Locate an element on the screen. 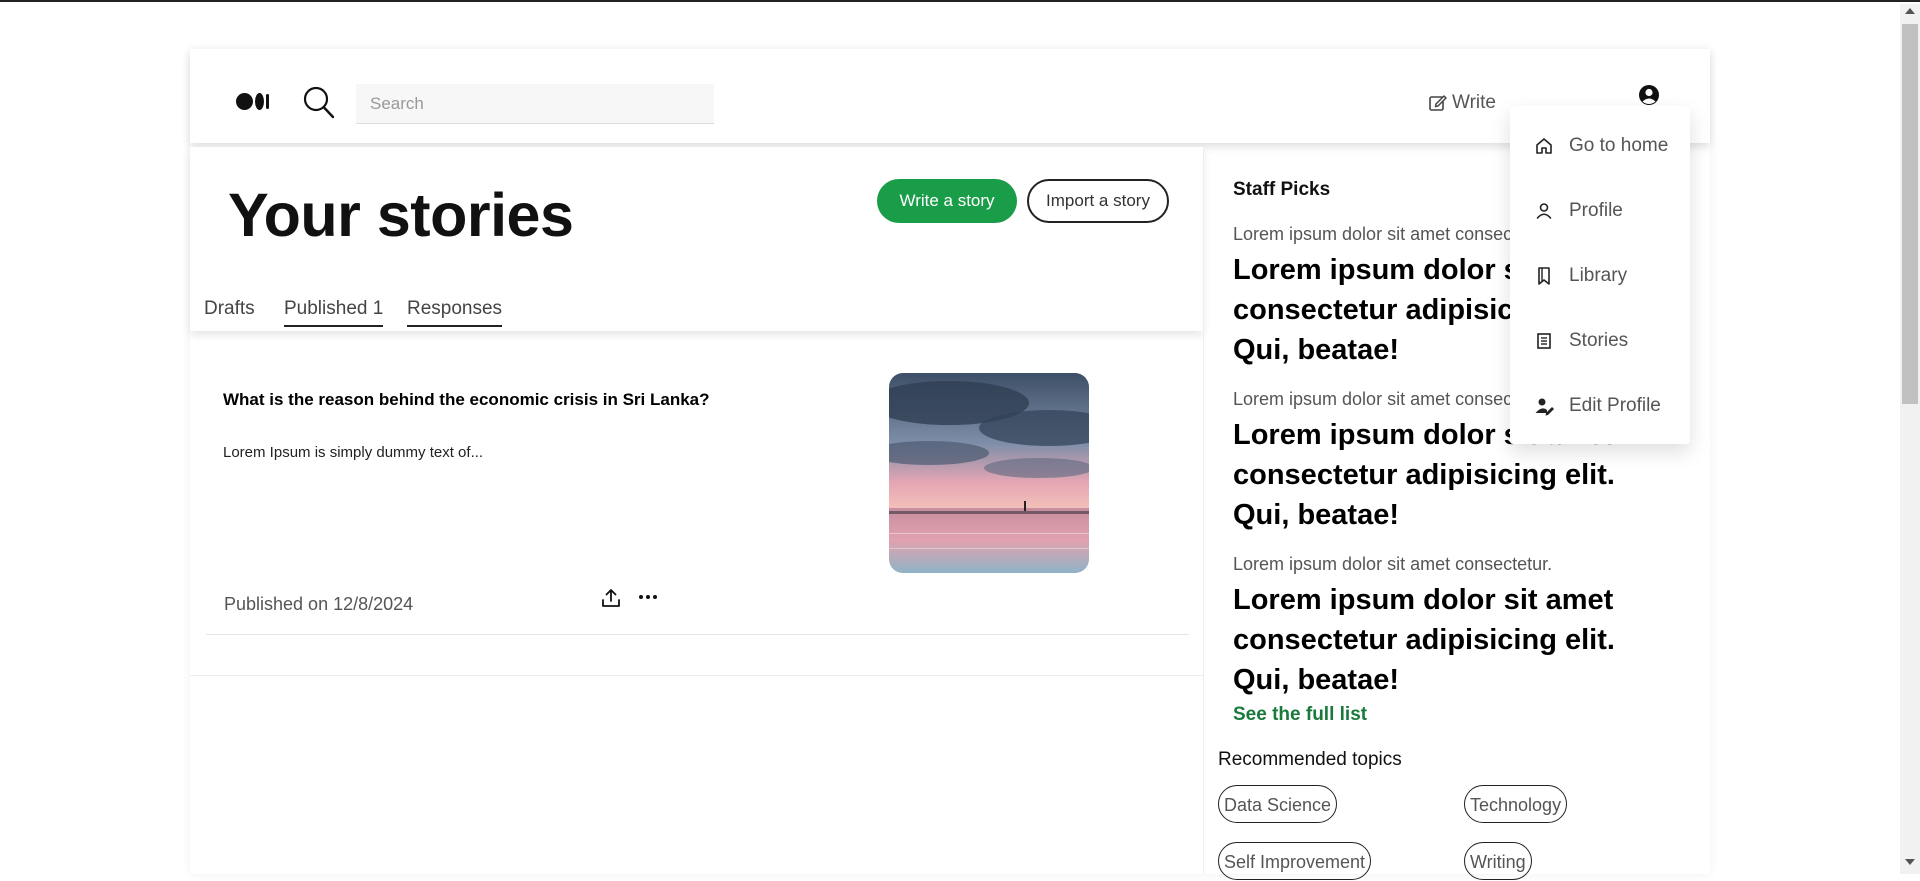 The image size is (1920, 881). see-full-list-link: See the full list is located at coordinates (1300, 715).